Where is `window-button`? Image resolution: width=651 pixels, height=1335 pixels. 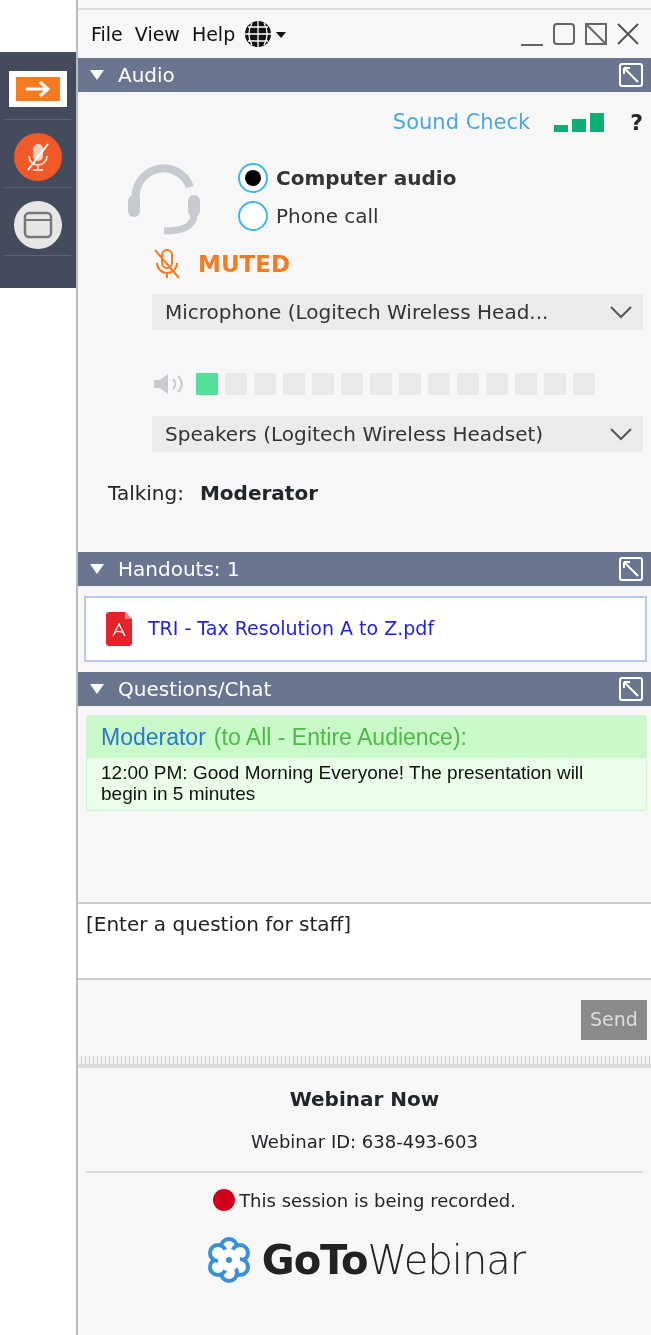 window-button is located at coordinates (38, 224).